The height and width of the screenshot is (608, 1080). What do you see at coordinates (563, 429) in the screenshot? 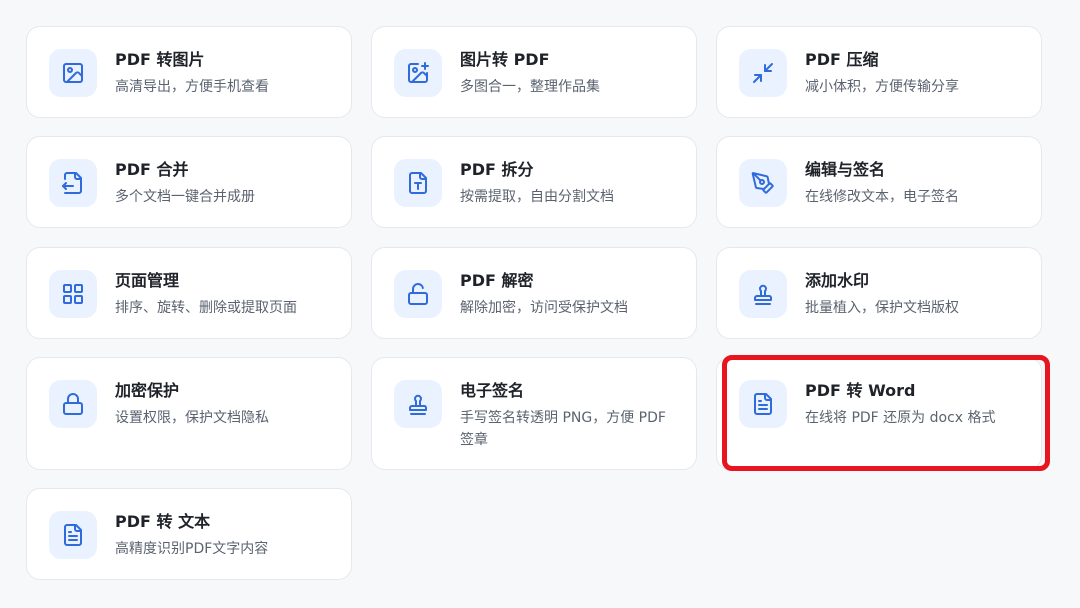
I see `tool-description: 手写签名转透明 PNG，方便 PDF 签章` at bounding box center [563, 429].